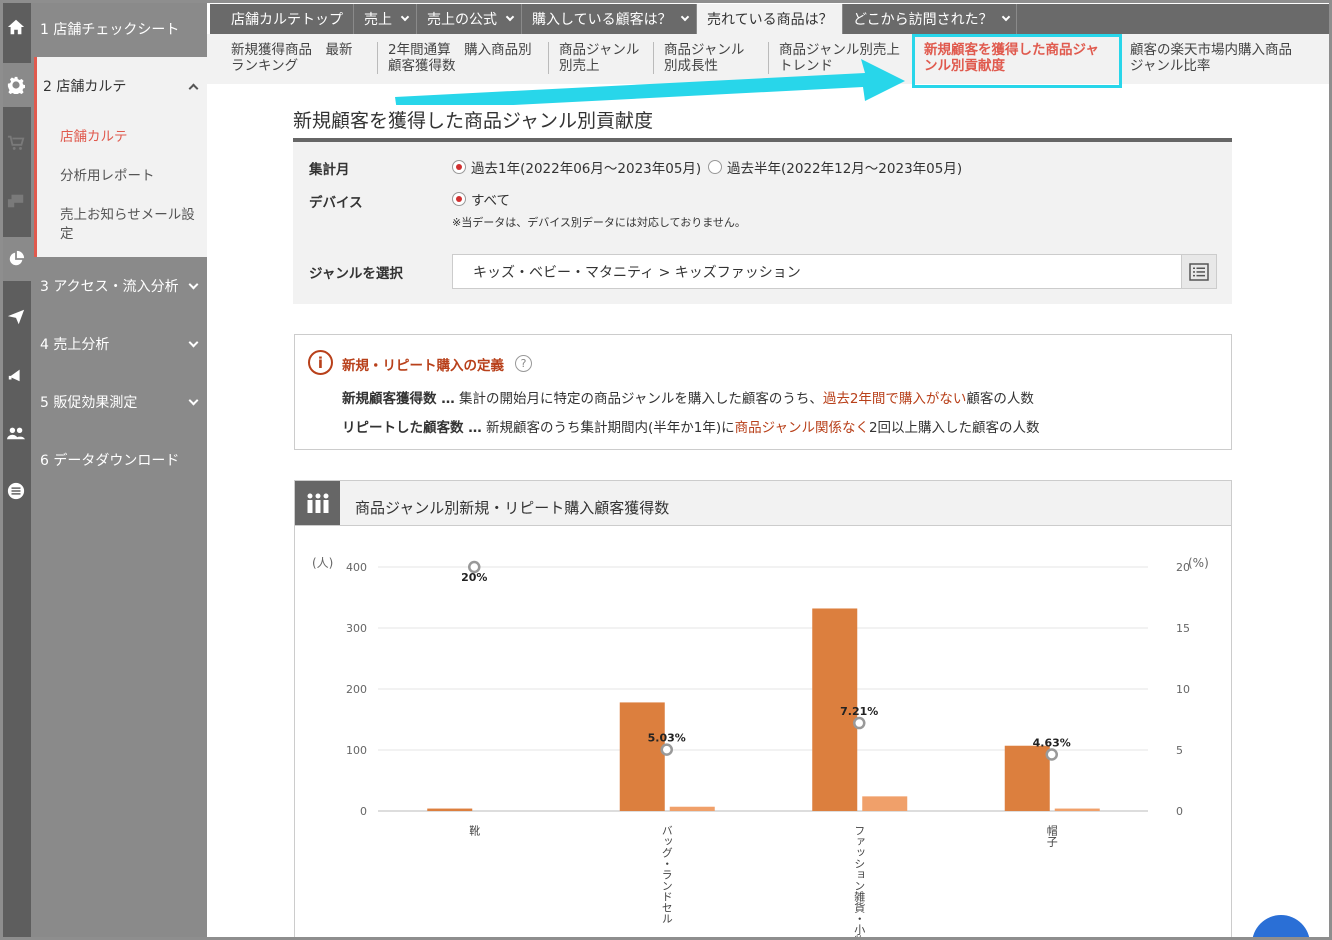  I want to click on pie-chart-icon, so click(15, 259).